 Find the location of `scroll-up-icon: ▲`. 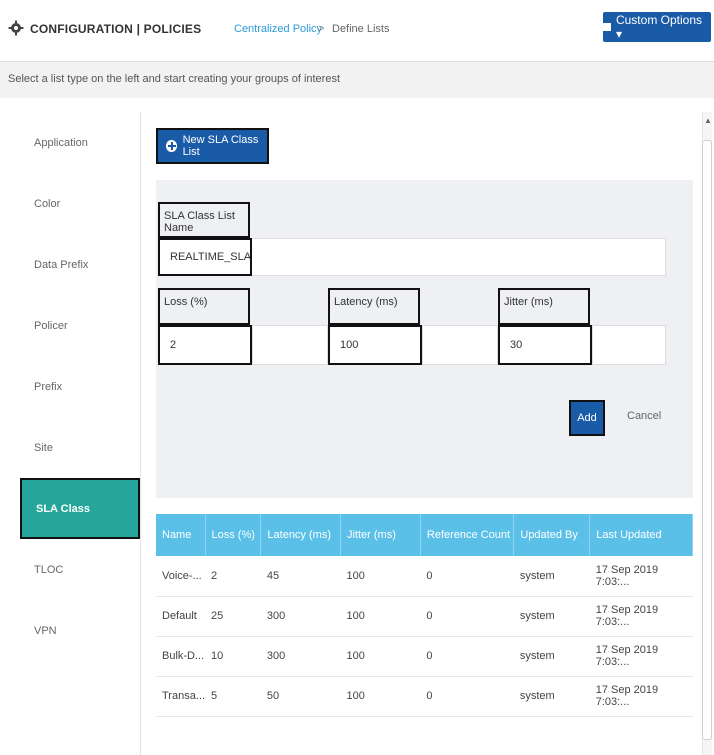

scroll-up-icon: ▲ is located at coordinates (708, 120).